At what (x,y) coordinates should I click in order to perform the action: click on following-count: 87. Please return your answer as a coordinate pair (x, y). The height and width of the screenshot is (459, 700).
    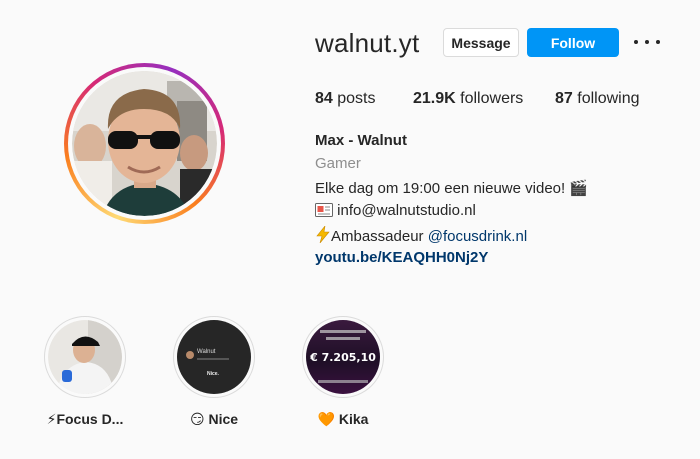
    Looking at the image, I should click on (564, 98).